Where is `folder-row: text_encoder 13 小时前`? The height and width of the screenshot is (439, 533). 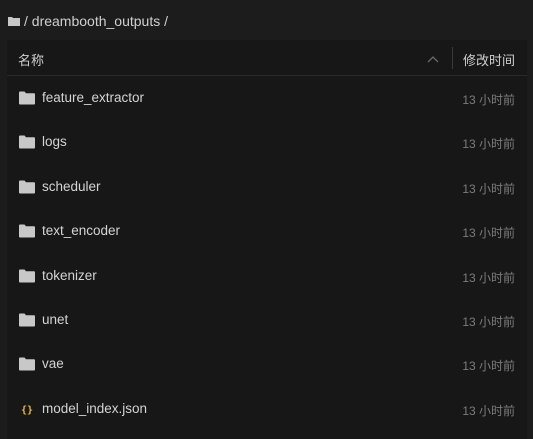
folder-row: text_encoder 13 小时前 is located at coordinates (267, 231).